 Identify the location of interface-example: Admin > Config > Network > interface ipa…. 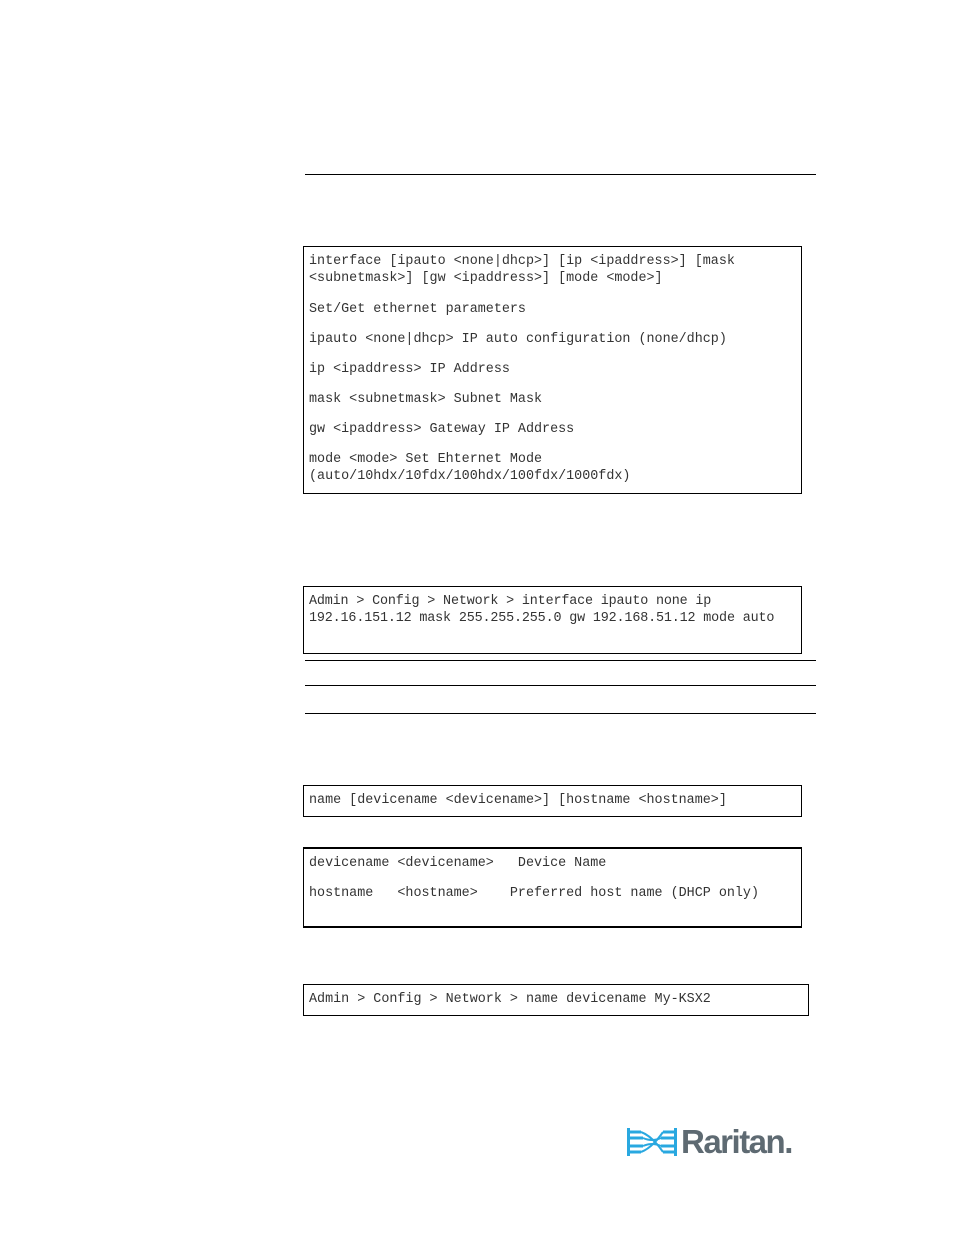
(542, 610).